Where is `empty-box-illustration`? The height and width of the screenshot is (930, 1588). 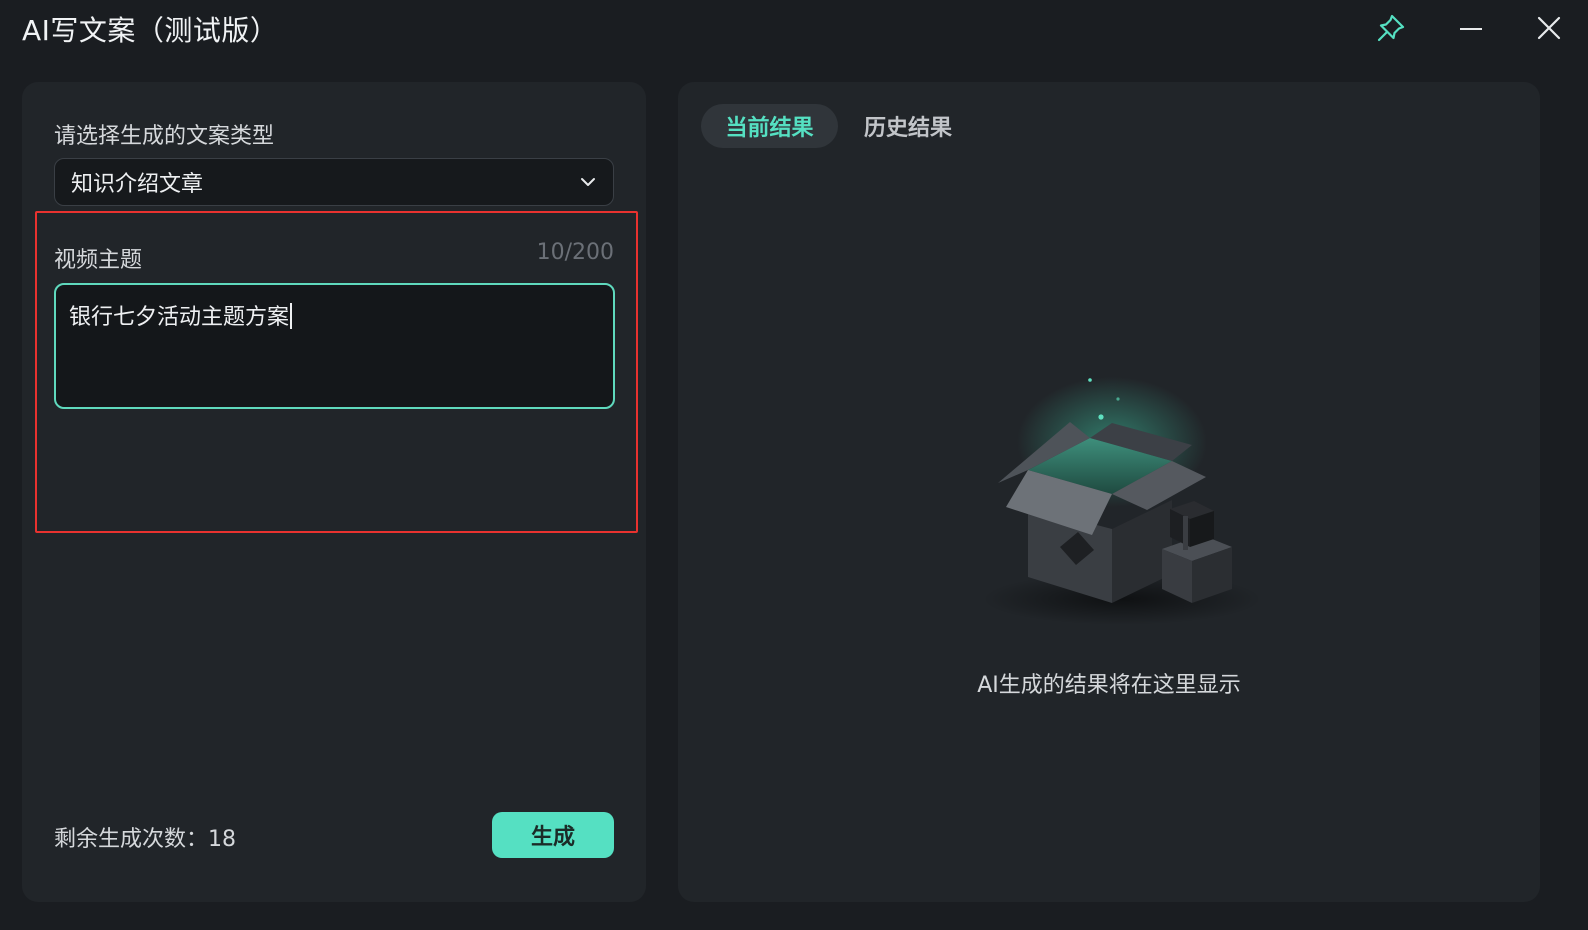
empty-box-illustration is located at coordinates (1122, 501).